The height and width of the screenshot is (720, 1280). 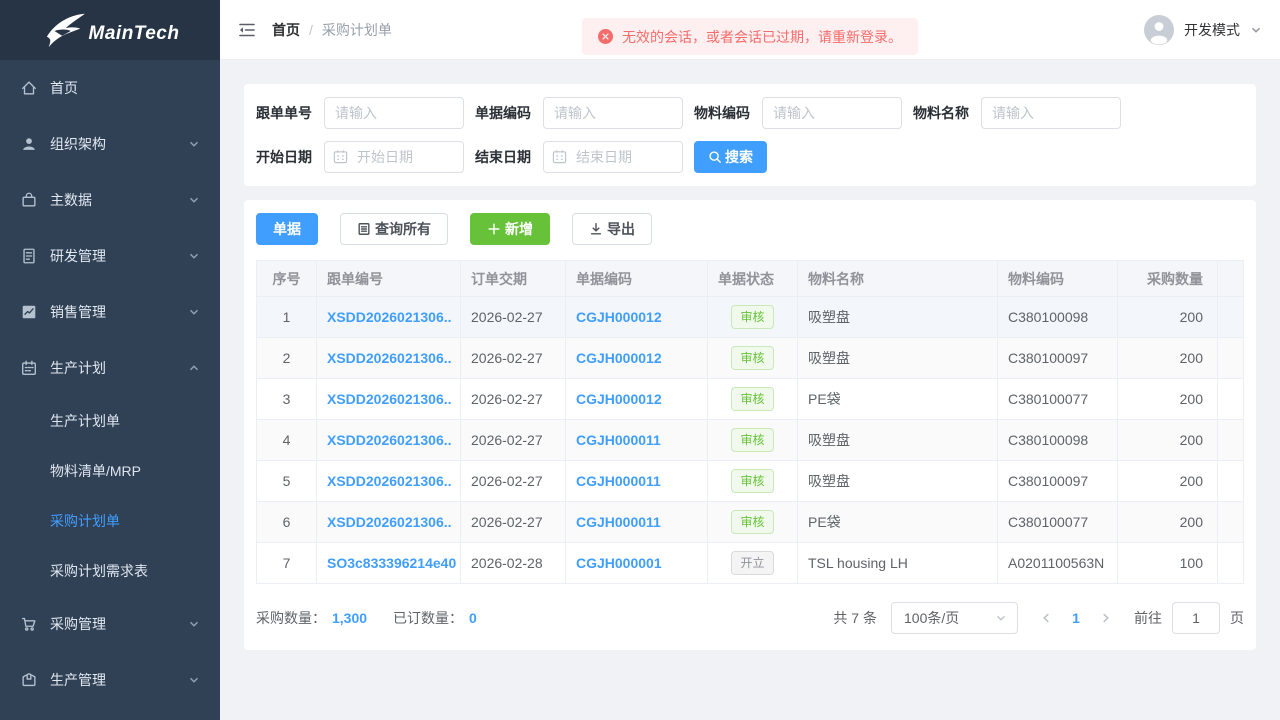 What do you see at coordinates (1106, 618) in the screenshot?
I see `next-page-icon` at bounding box center [1106, 618].